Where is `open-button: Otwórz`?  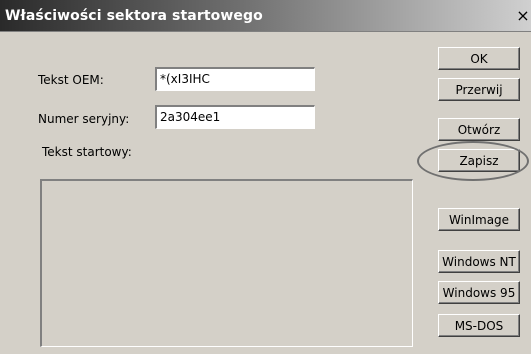 open-button: Otwórz is located at coordinates (479, 129).